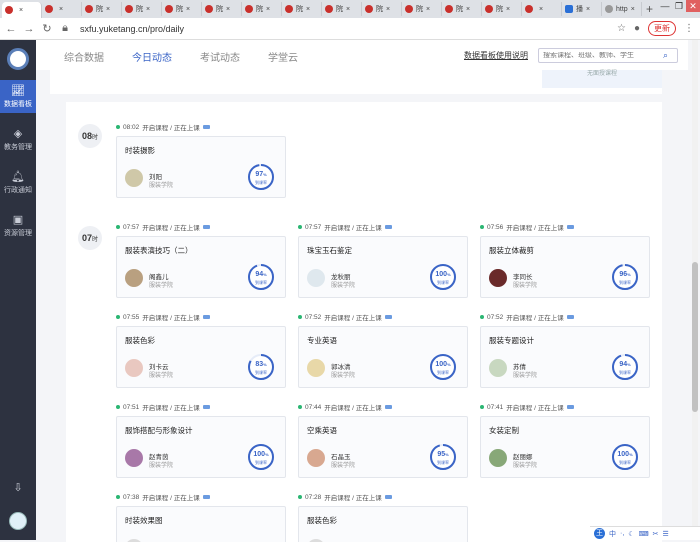  I want to click on class-card: 时装摄影刘阳服装学院97%到课率, so click(201, 167).